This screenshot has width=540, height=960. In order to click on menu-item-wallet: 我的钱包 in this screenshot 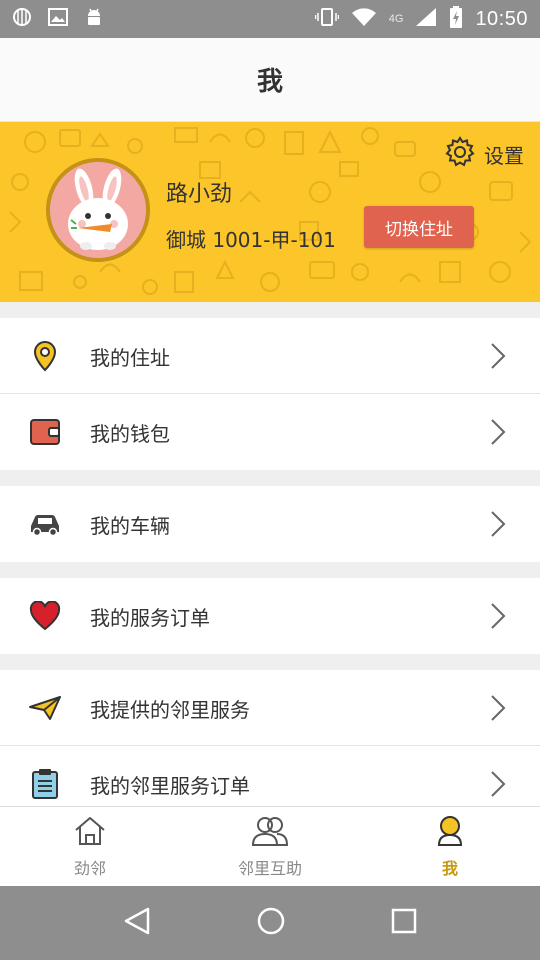, I will do `click(270, 432)`.